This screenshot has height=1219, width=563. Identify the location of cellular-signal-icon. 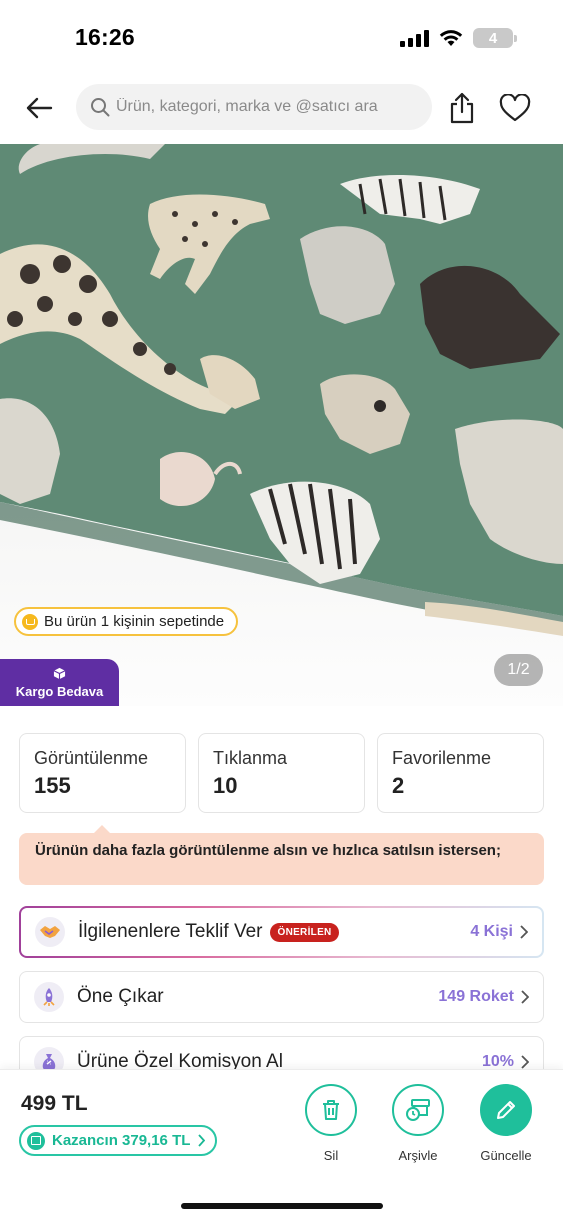
(414, 38).